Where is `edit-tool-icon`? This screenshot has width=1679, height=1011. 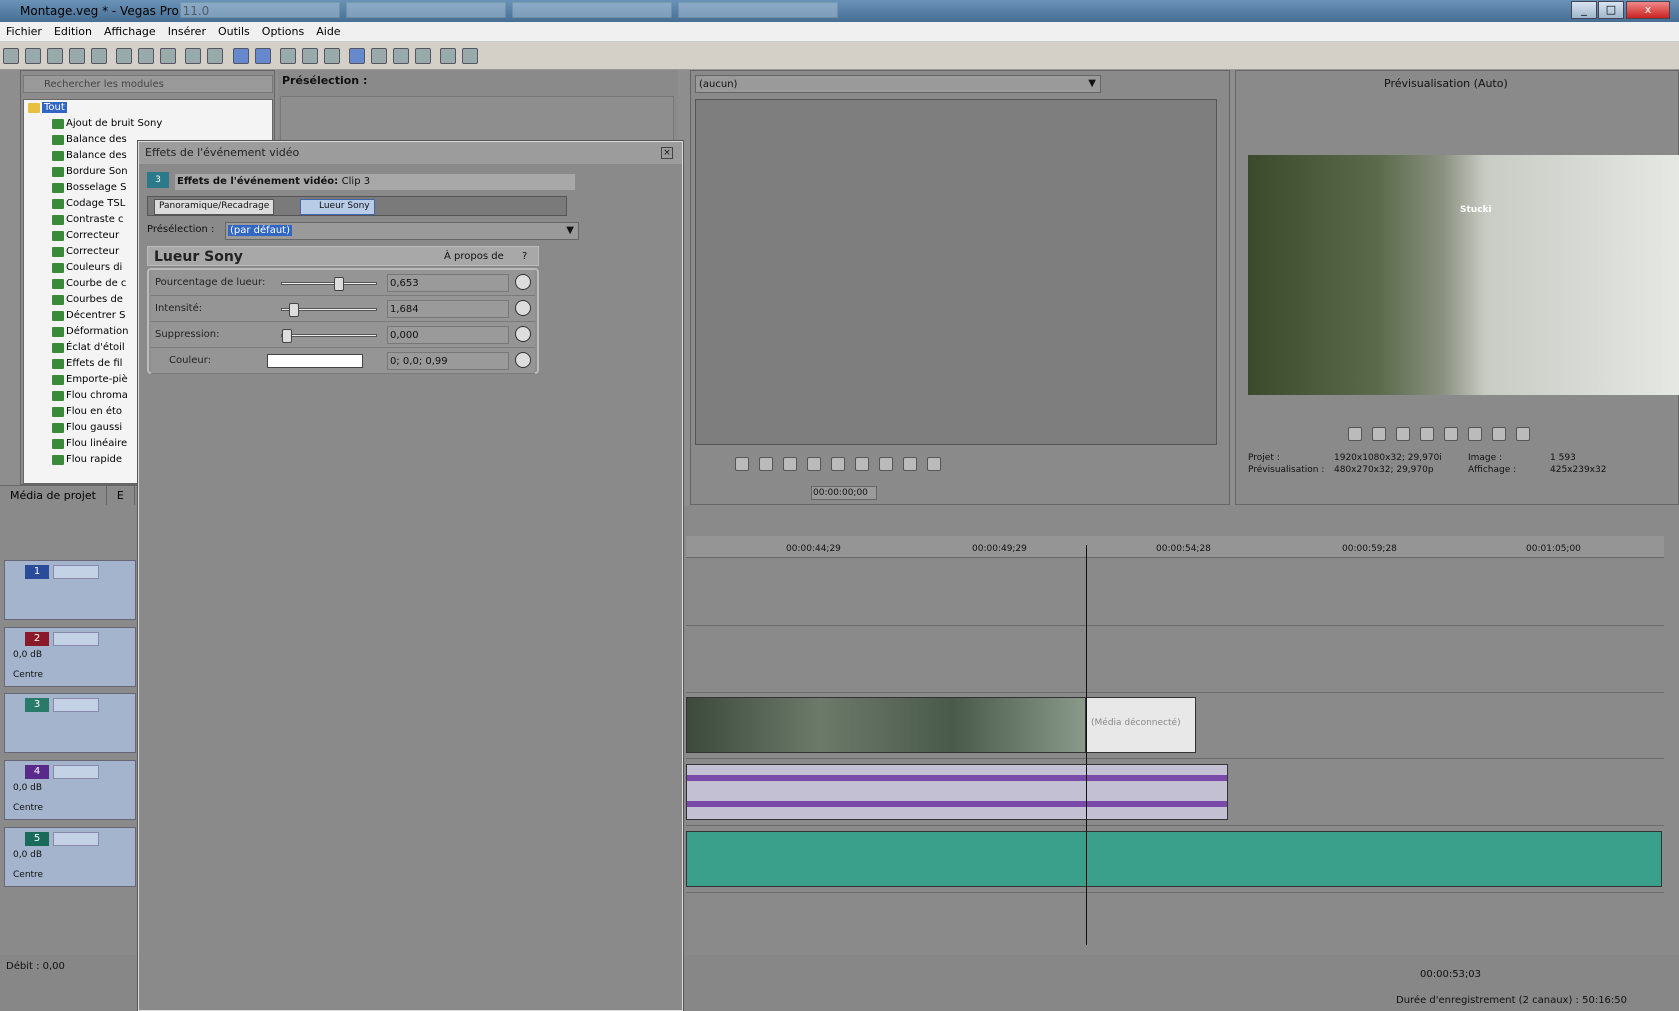
edit-tool-icon is located at coordinates (240, 56).